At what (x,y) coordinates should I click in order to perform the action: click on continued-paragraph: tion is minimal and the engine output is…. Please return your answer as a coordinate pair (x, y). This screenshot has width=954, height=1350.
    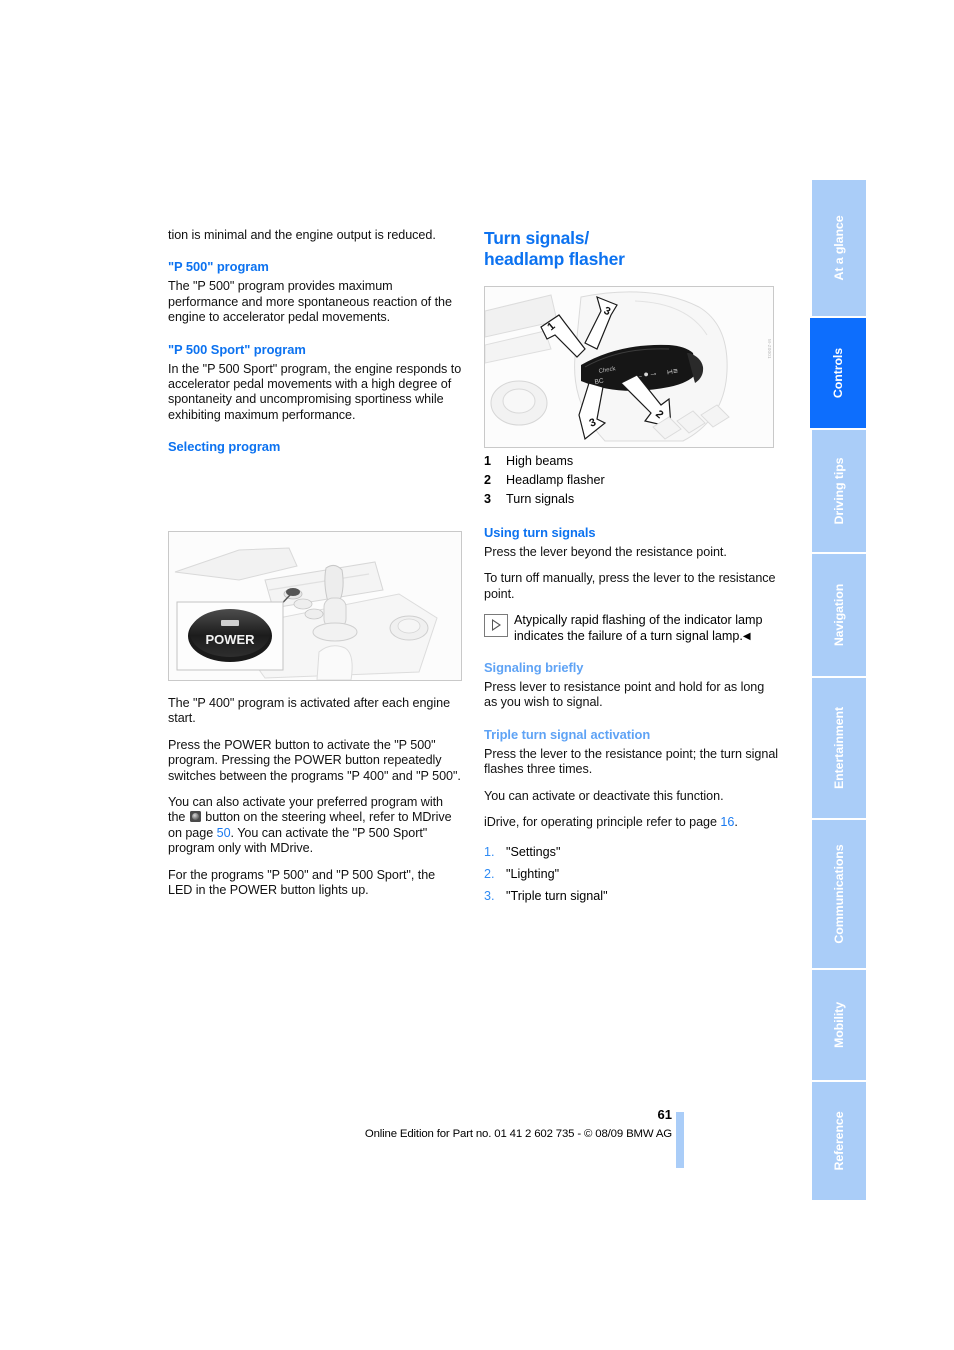
    Looking at the image, I should click on (302, 235).